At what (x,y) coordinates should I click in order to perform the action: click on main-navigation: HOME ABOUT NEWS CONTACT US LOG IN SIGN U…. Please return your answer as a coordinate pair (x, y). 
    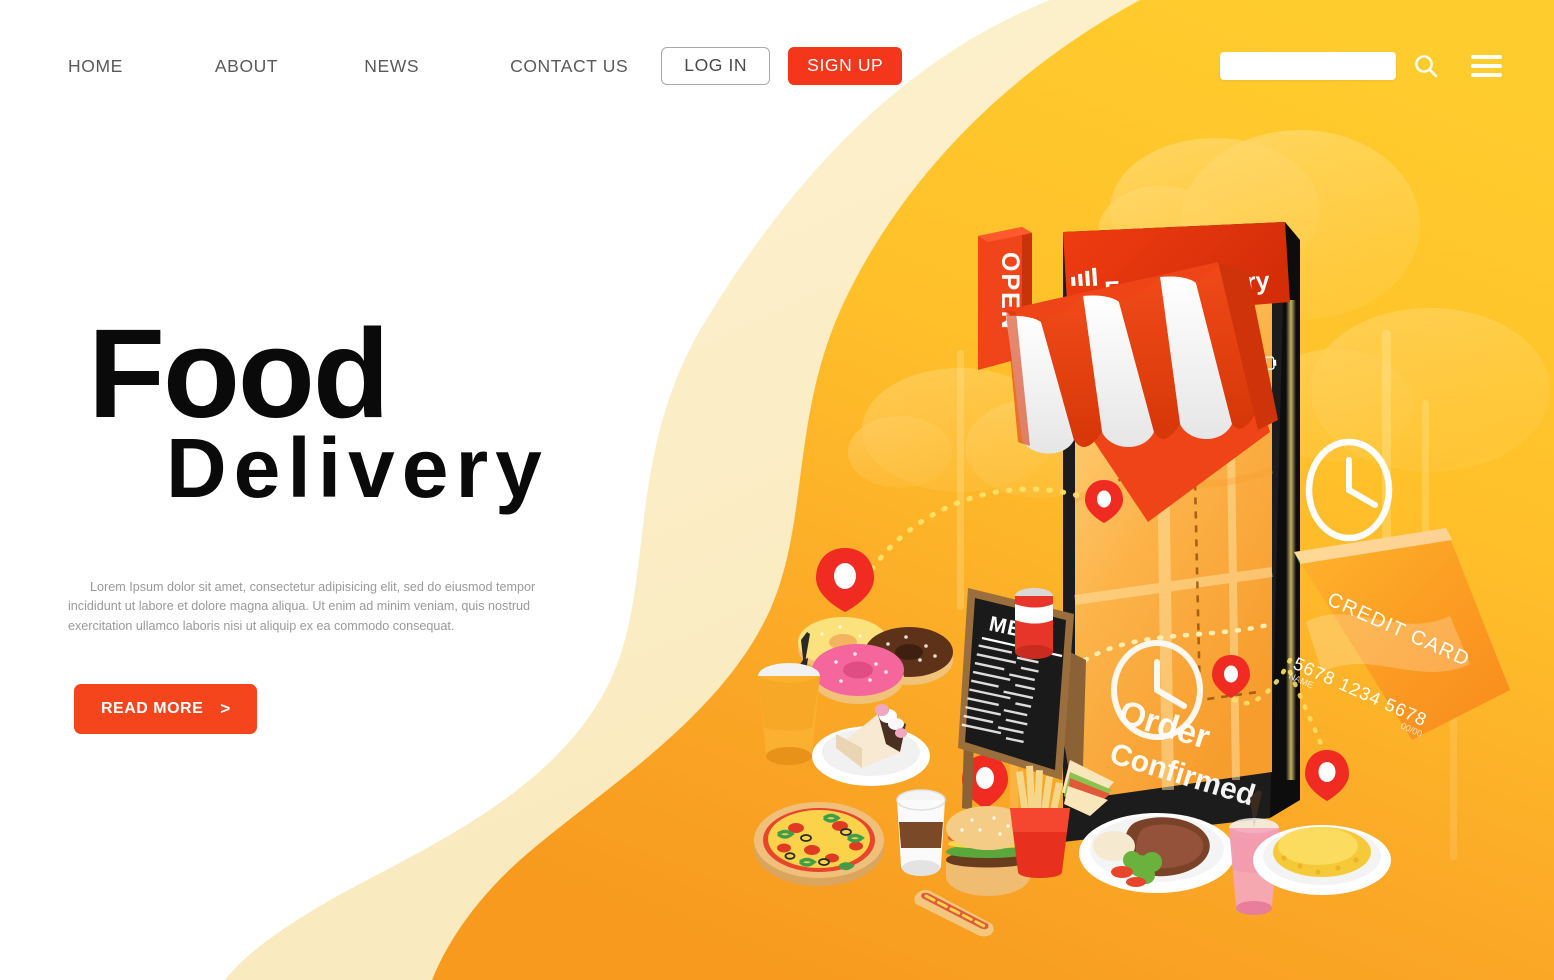
    Looking at the image, I should click on (777, 66).